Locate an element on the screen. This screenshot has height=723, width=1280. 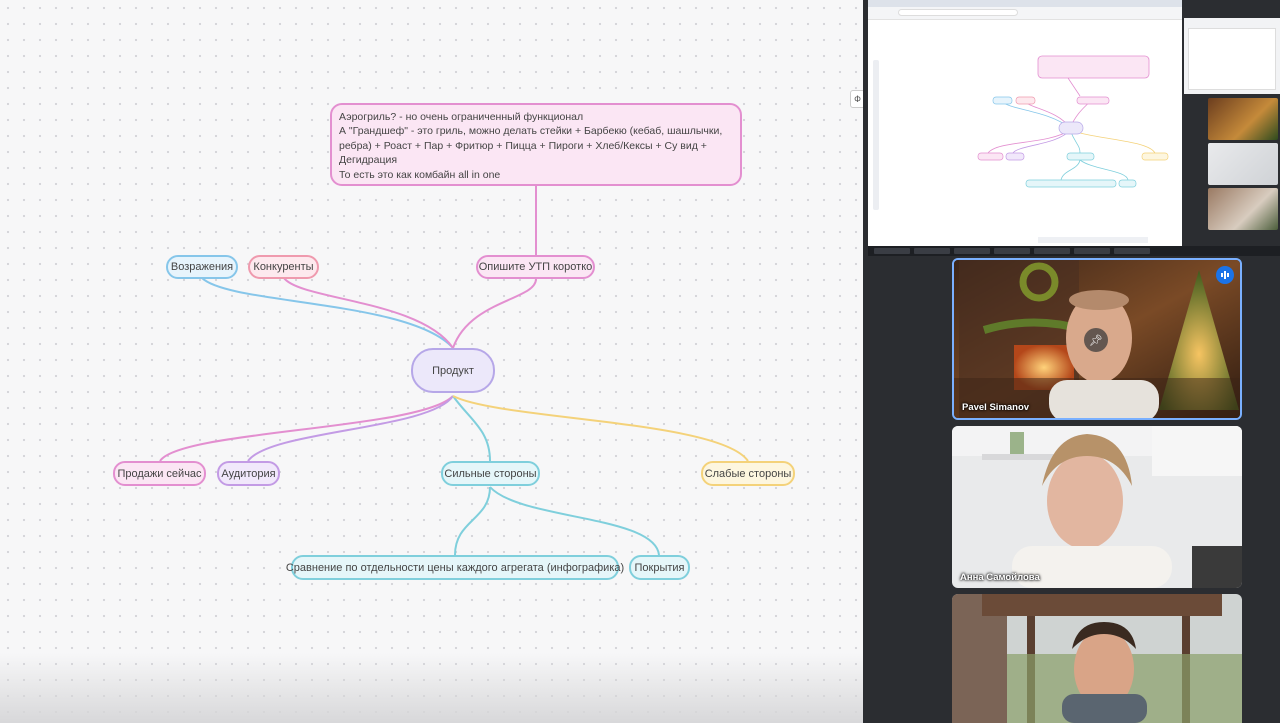
connector-audience is located at coordinates (350, 428).